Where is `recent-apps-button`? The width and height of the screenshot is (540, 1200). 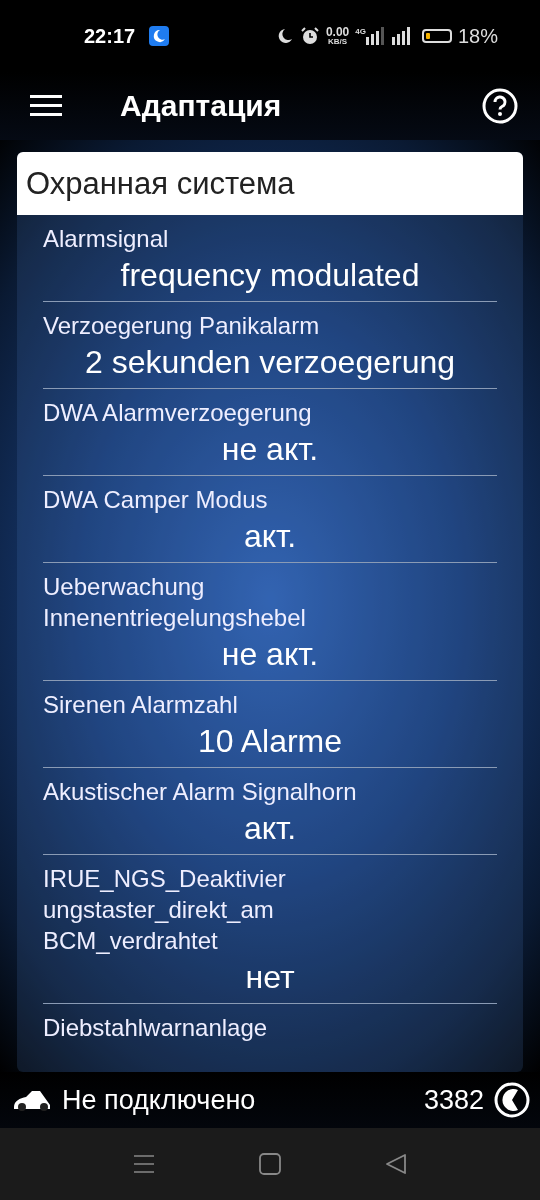
recent-apps-button is located at coordinates (144, 1164).